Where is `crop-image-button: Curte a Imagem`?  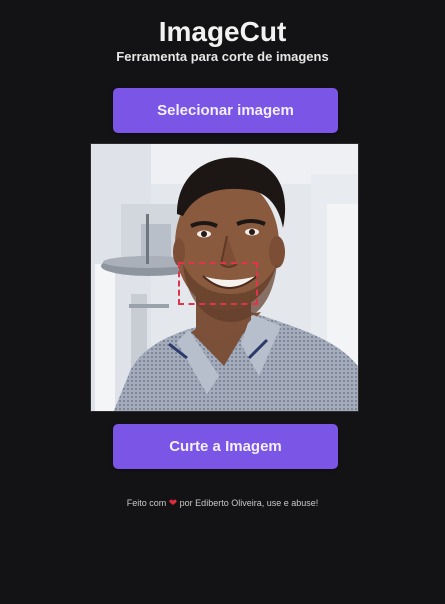
crop-image-button: Curte a Imagem is located at coordinates (225, 446).